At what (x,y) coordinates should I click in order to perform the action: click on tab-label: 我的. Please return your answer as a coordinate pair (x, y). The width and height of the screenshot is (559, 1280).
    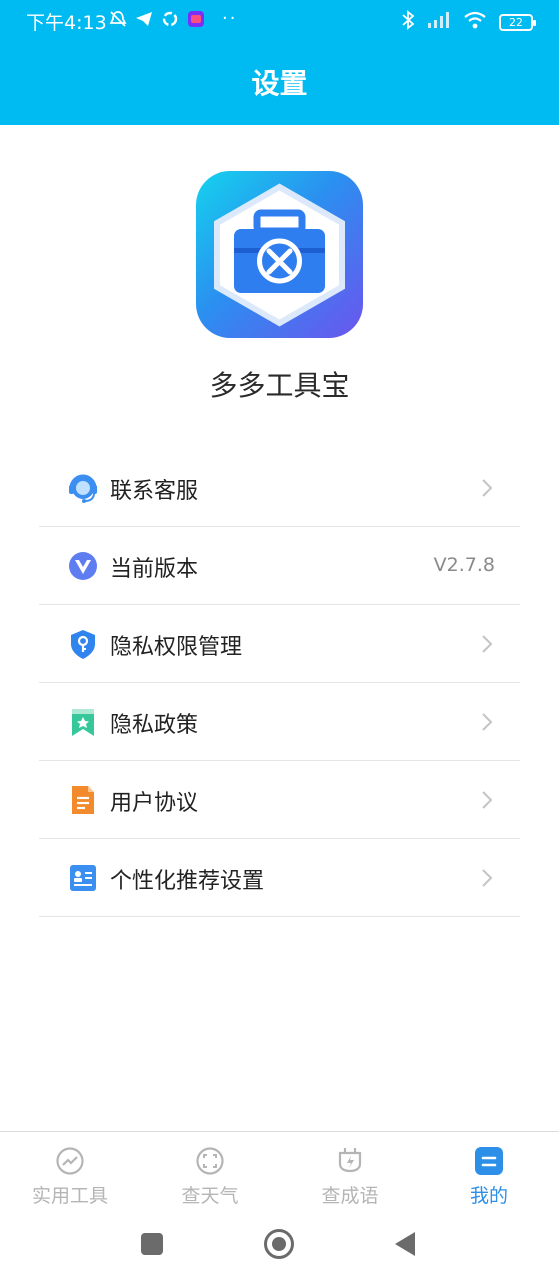
    Looking at the image, I should click on (488, 1196).